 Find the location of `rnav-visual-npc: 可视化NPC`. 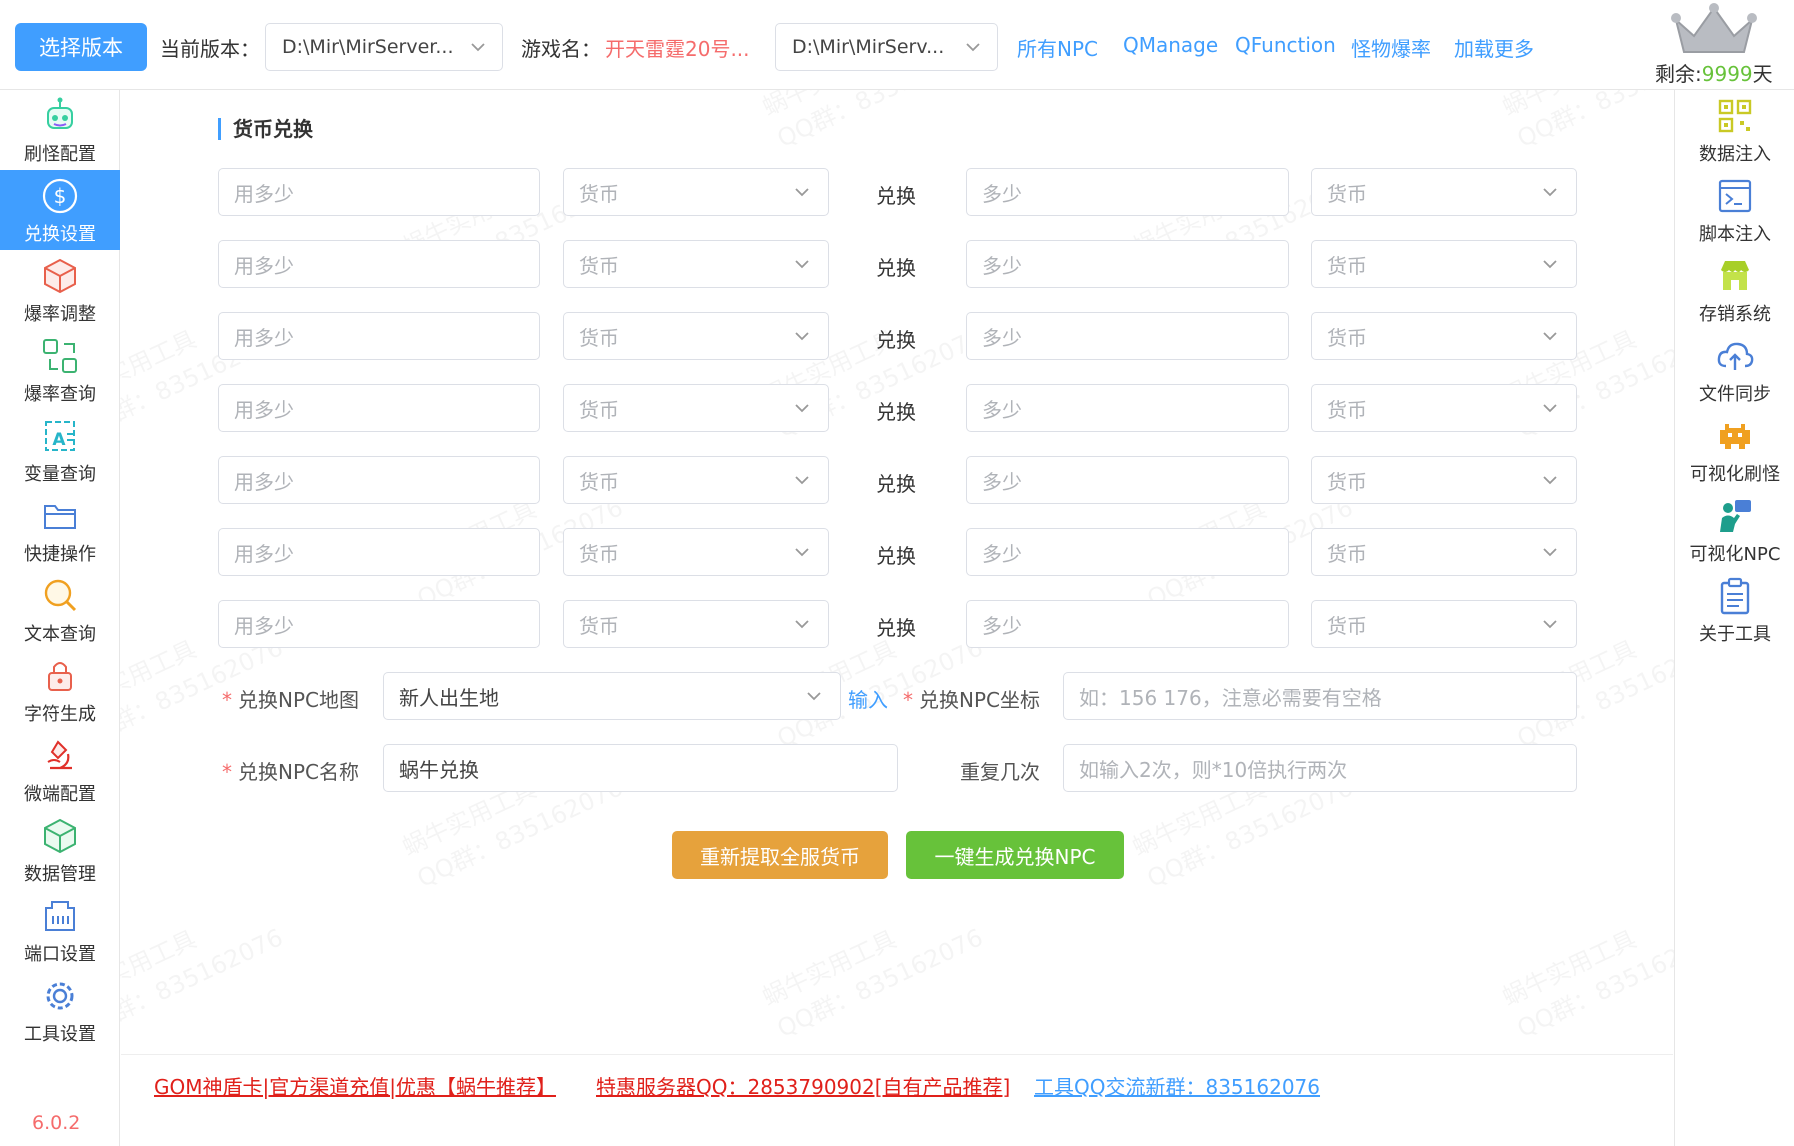

rnav-visual-npc: 可视化NPC is located at coordinates (1734, 530).